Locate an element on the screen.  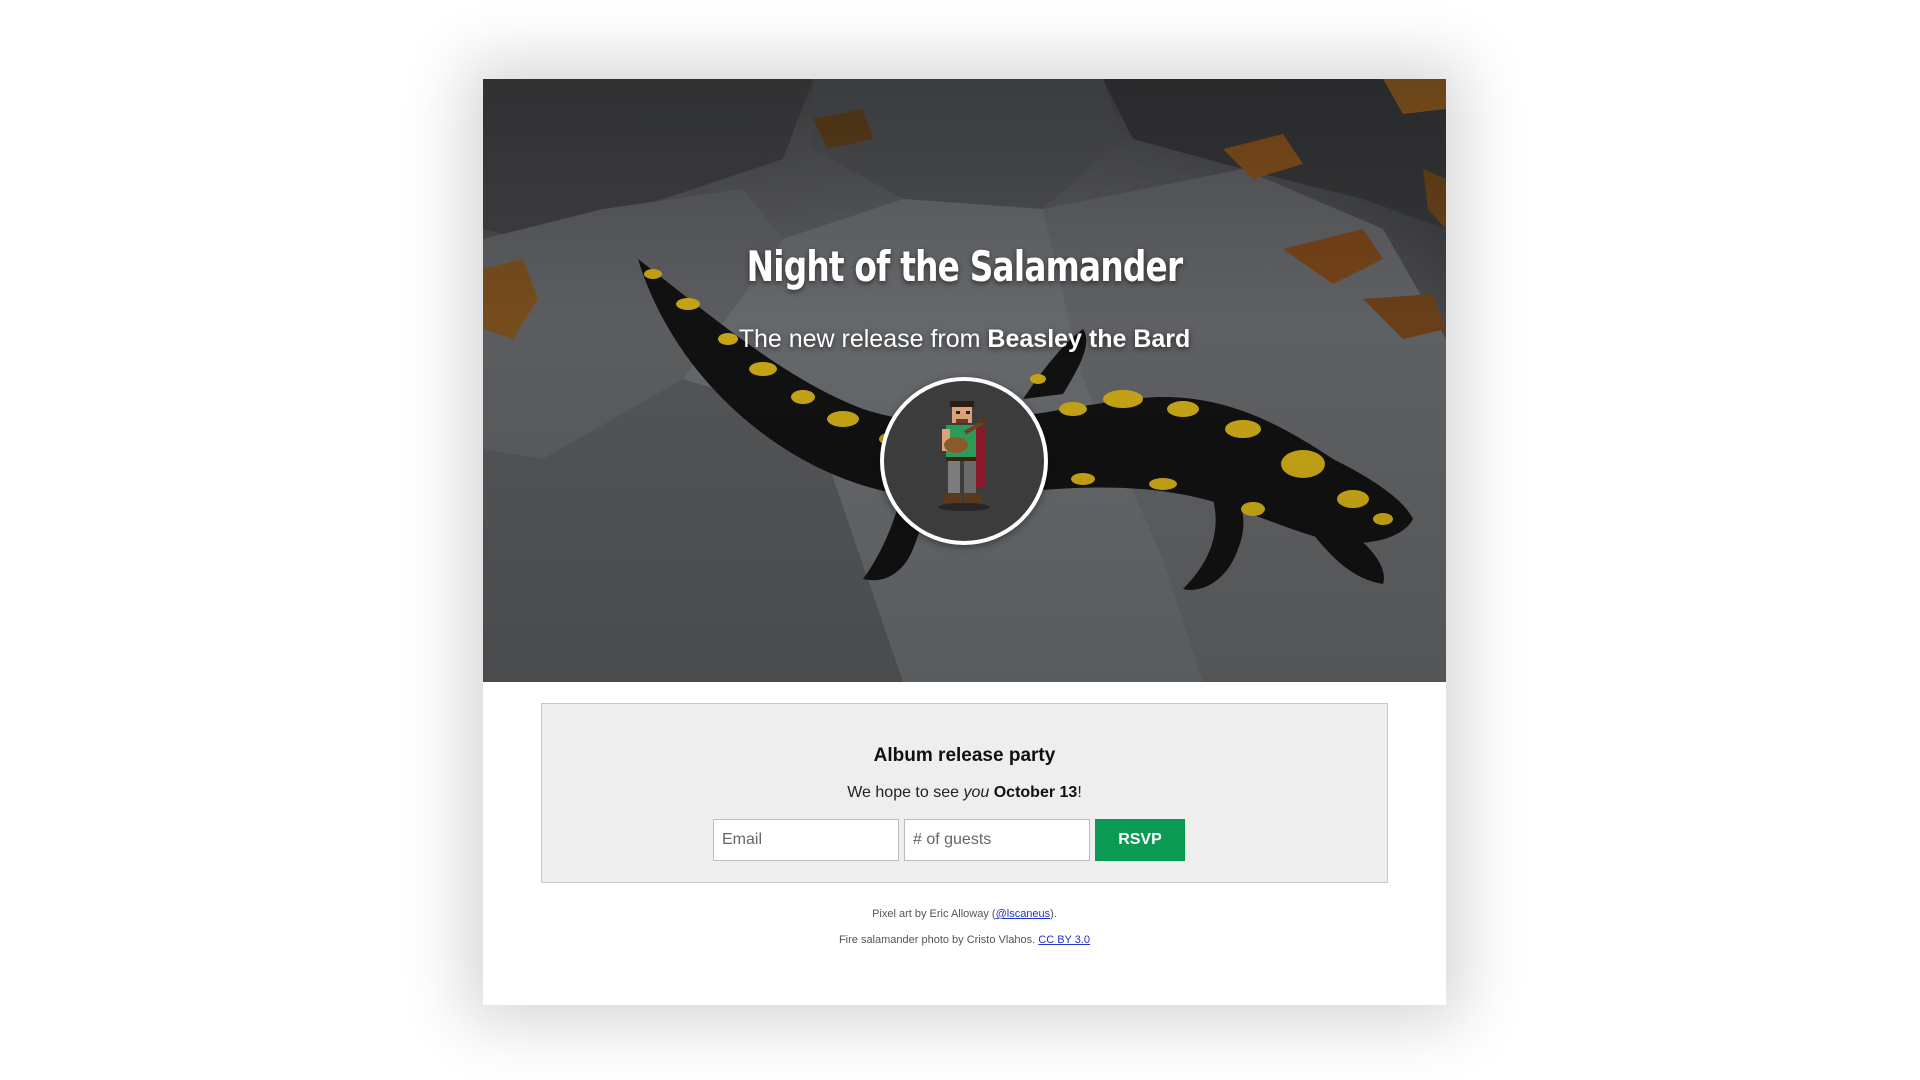
guests-input is located at coordinates (997, 840).